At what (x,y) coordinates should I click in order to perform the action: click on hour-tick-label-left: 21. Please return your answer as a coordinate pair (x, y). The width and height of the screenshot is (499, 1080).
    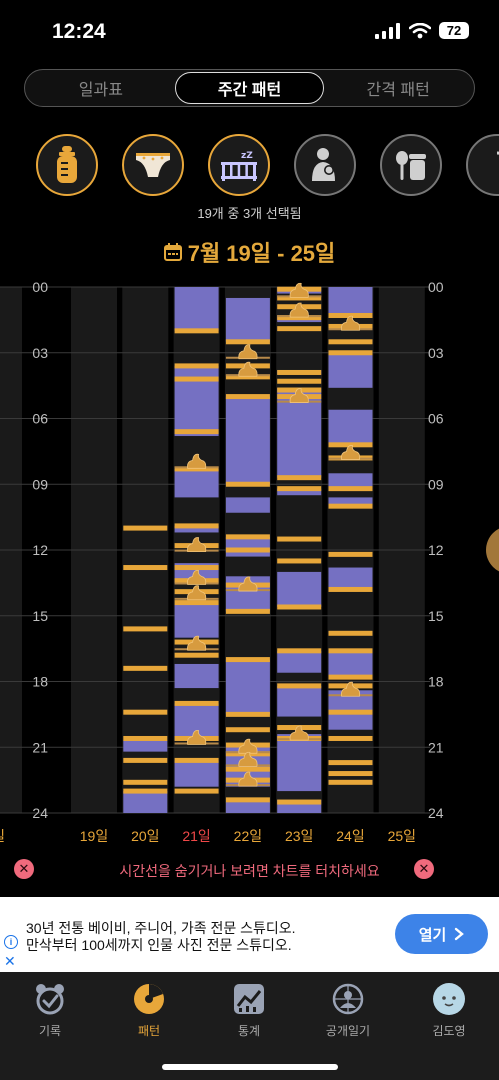
    Looking at the image, I should click on (40, 747).